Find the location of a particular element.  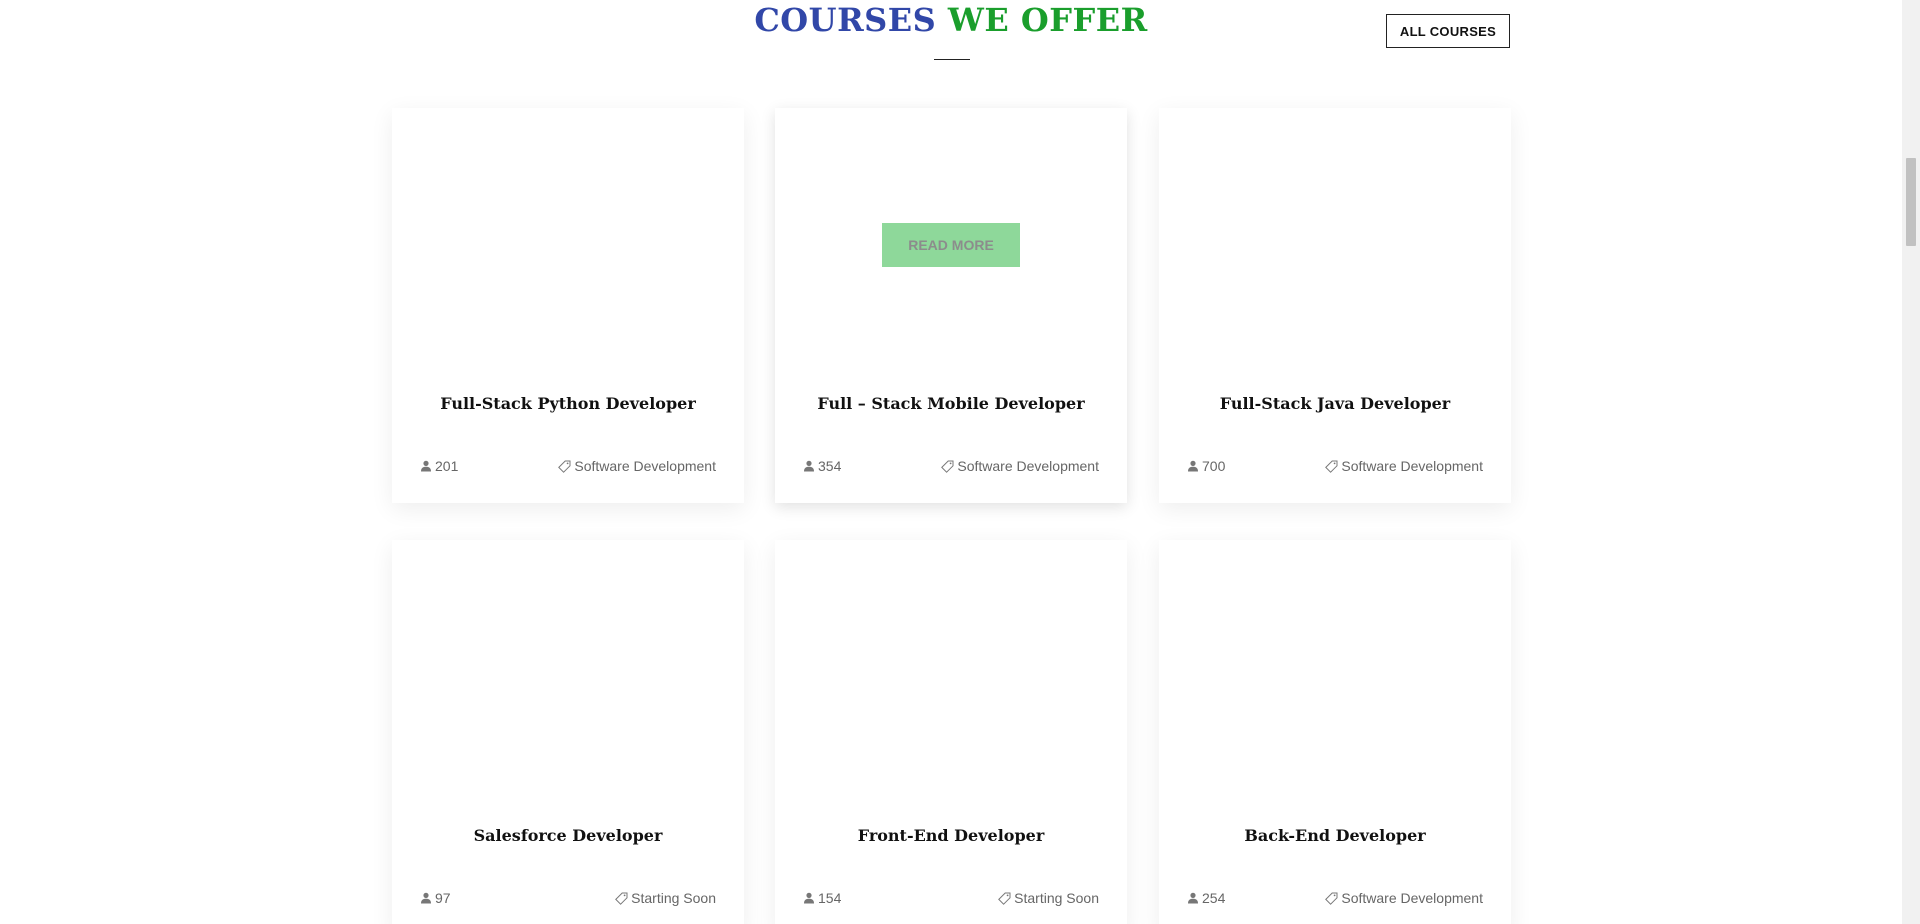

course-title: Front-End Developer is located at coordinates (951, 835).